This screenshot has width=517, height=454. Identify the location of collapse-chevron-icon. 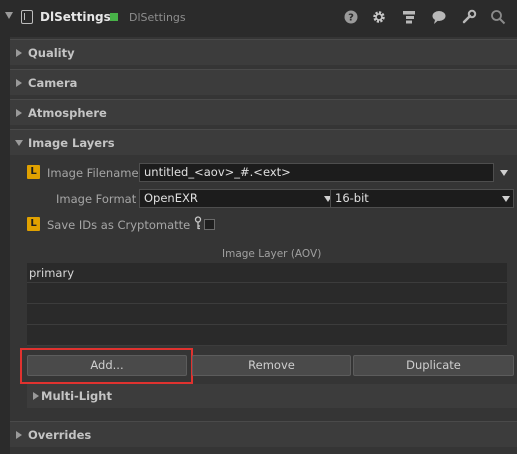
(9, 15).